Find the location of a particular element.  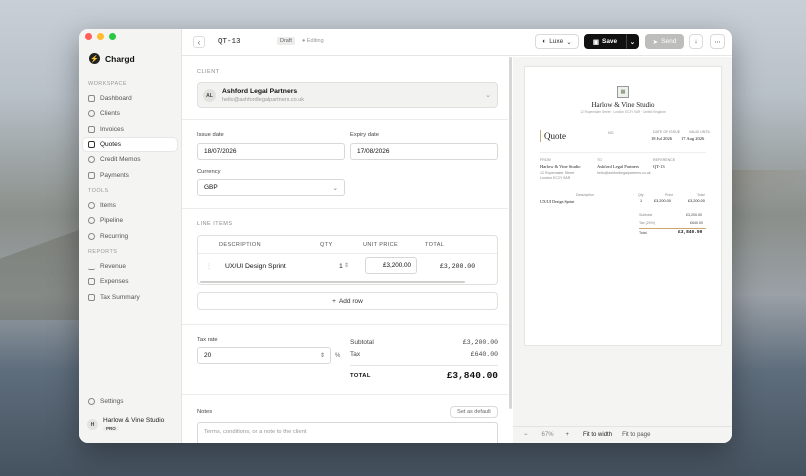

document-id: QT-13 is located at coordinates (229, 42).